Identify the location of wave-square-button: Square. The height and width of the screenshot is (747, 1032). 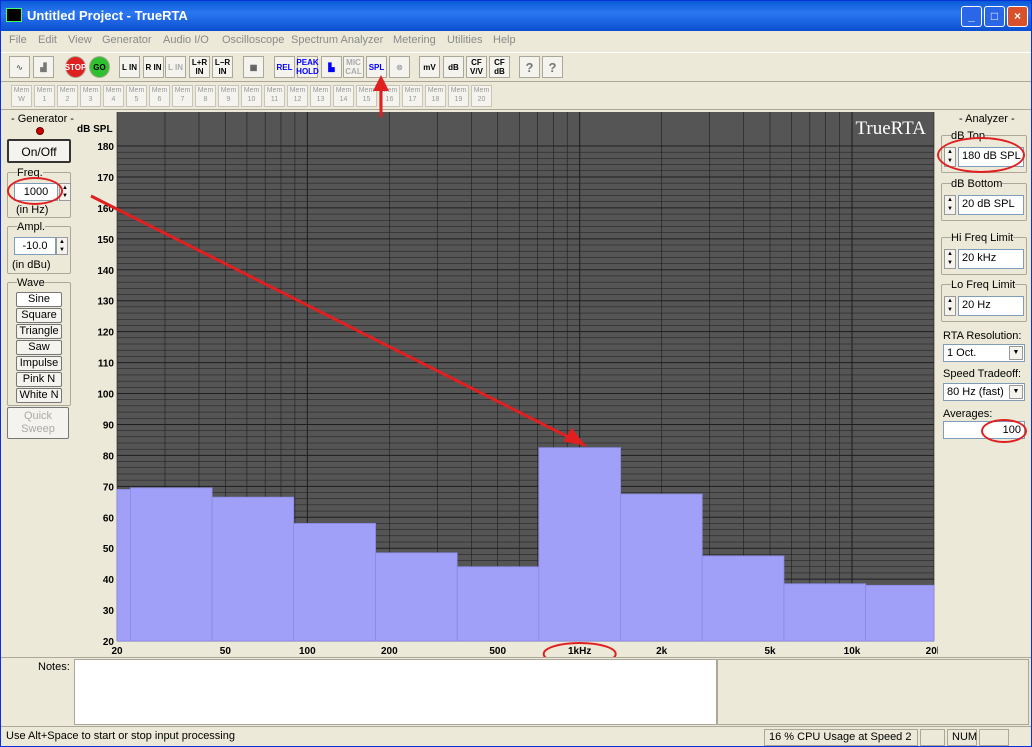
(39, 315).